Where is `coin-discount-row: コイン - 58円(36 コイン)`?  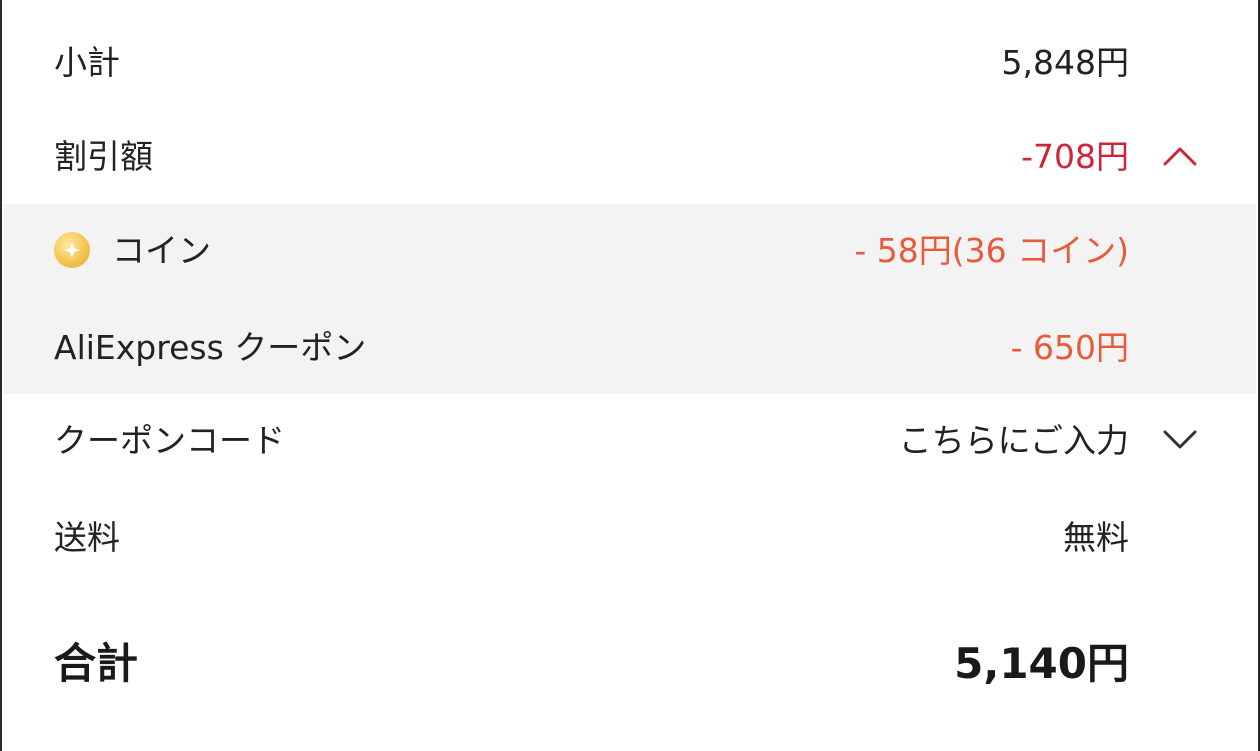 coin-discount-row: コイン - 58円(36 コイン) is located at coordinates (630, 250).